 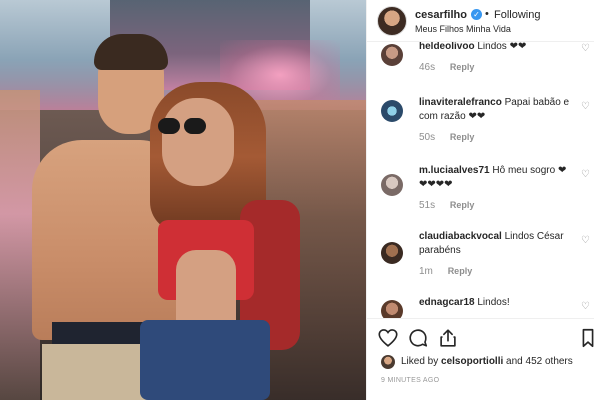 I want to click on comment-body: Lindos ❤❤, so click(x=502, y=47).